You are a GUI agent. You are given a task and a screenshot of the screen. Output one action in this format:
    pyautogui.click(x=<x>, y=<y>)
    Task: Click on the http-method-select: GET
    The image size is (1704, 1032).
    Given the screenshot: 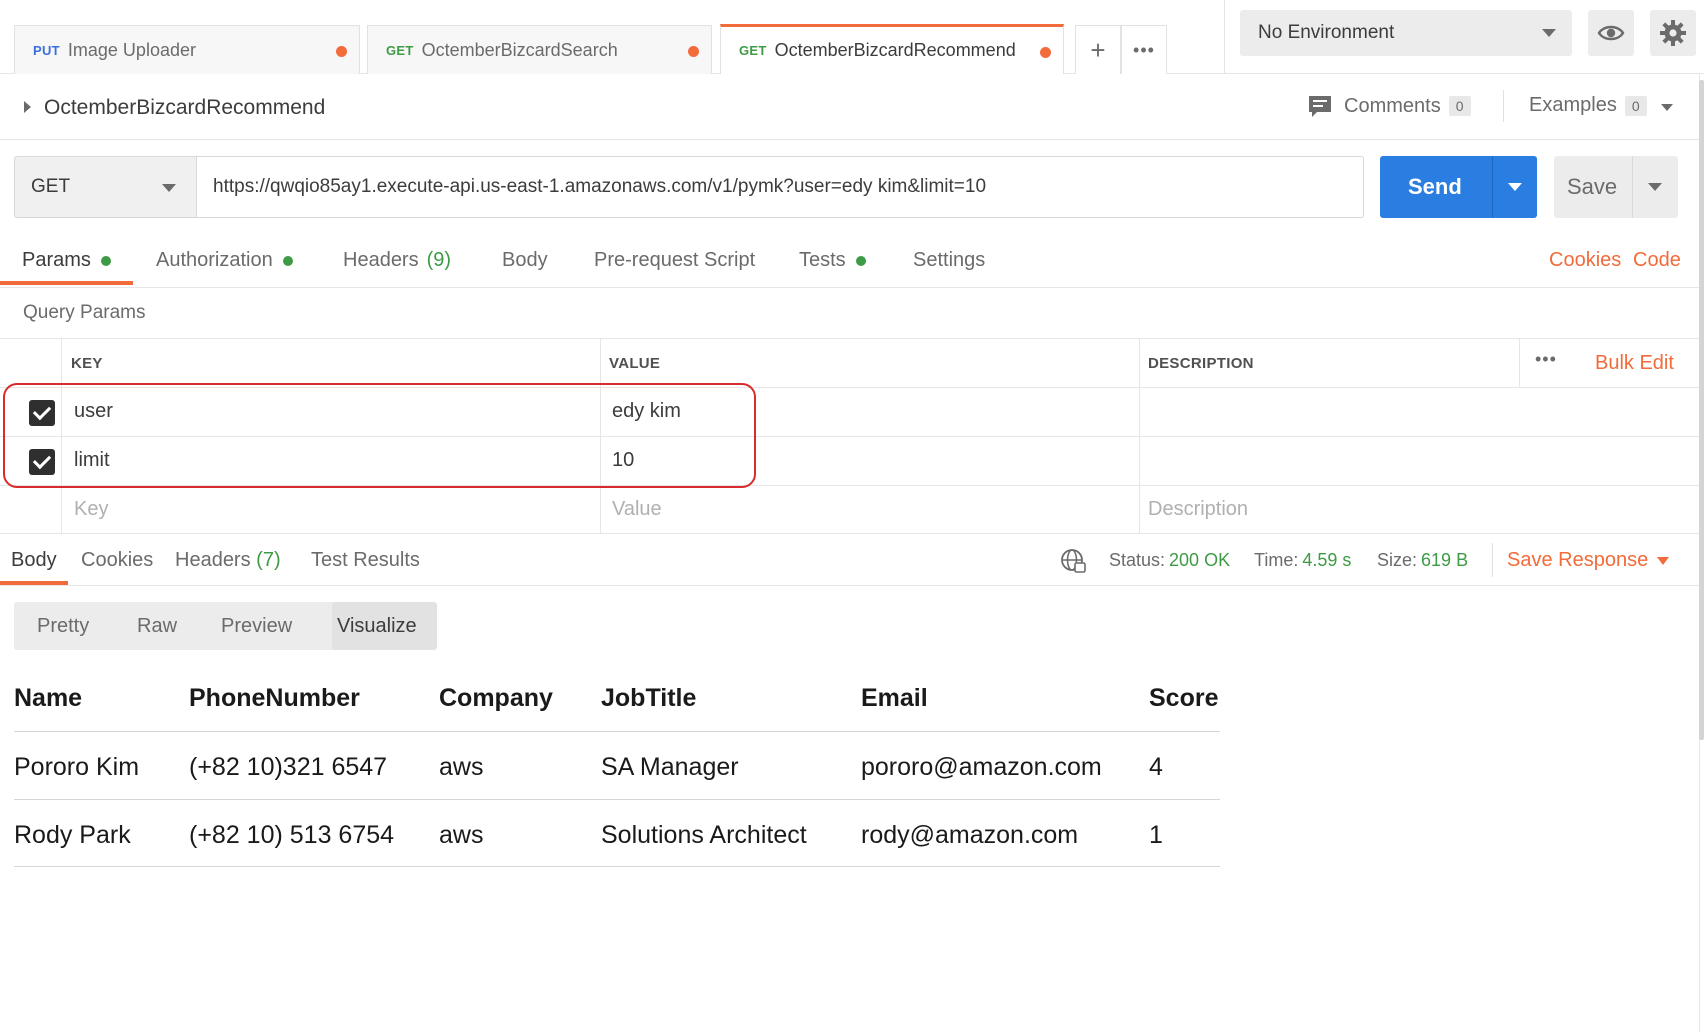 What is the action you would take?
    pyautogui.click(x=105, y=187)
    